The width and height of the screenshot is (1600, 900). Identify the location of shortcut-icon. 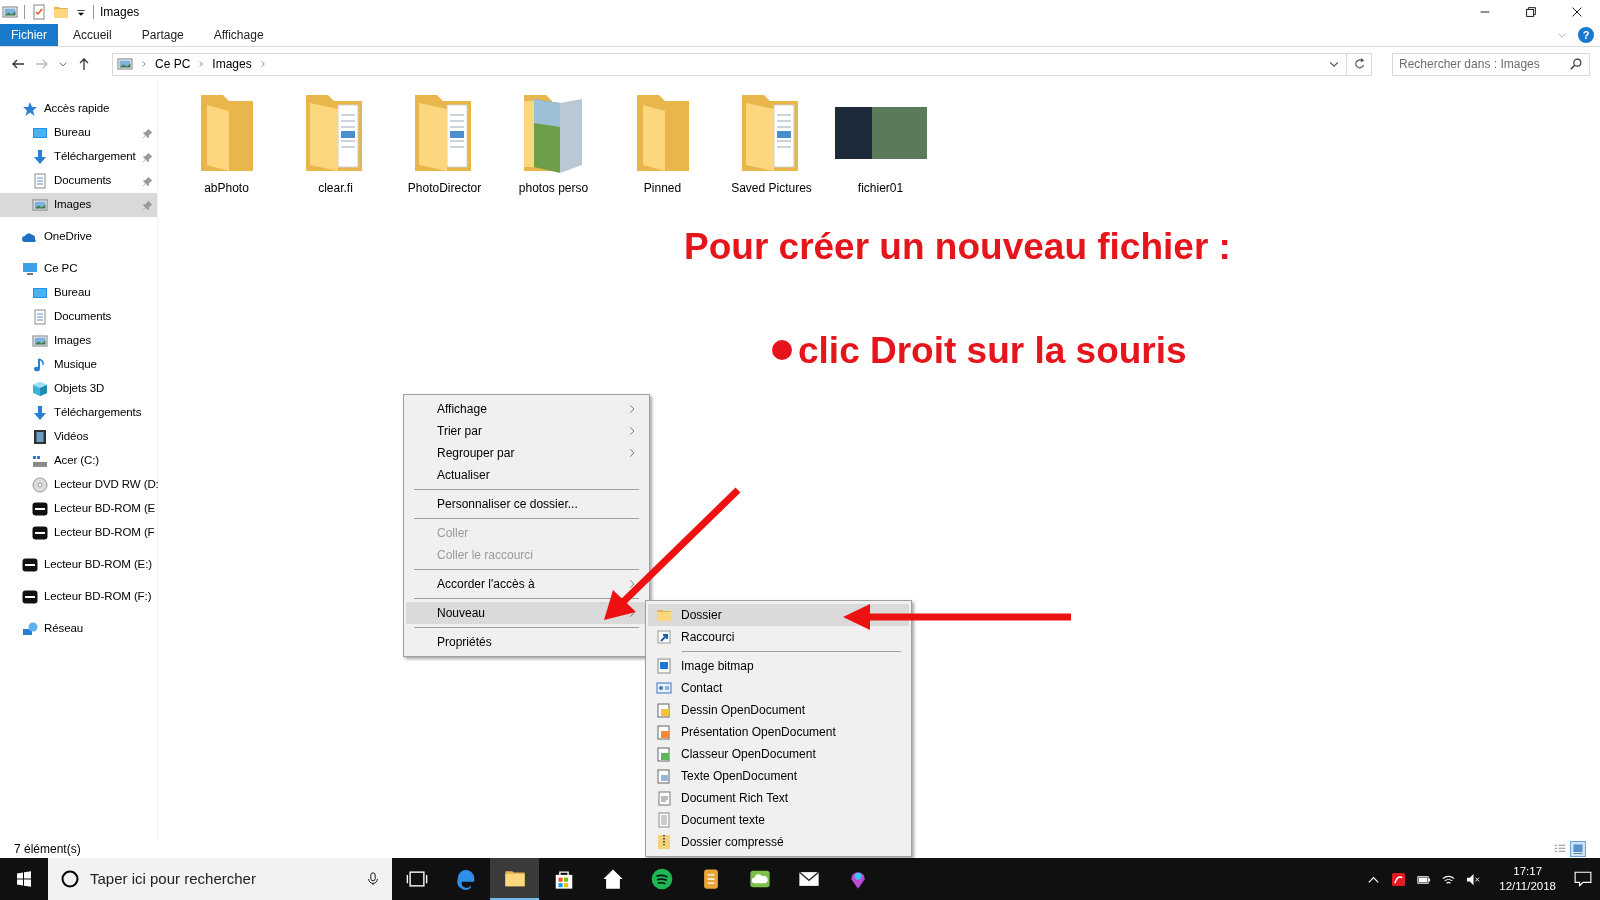
(664, 637).